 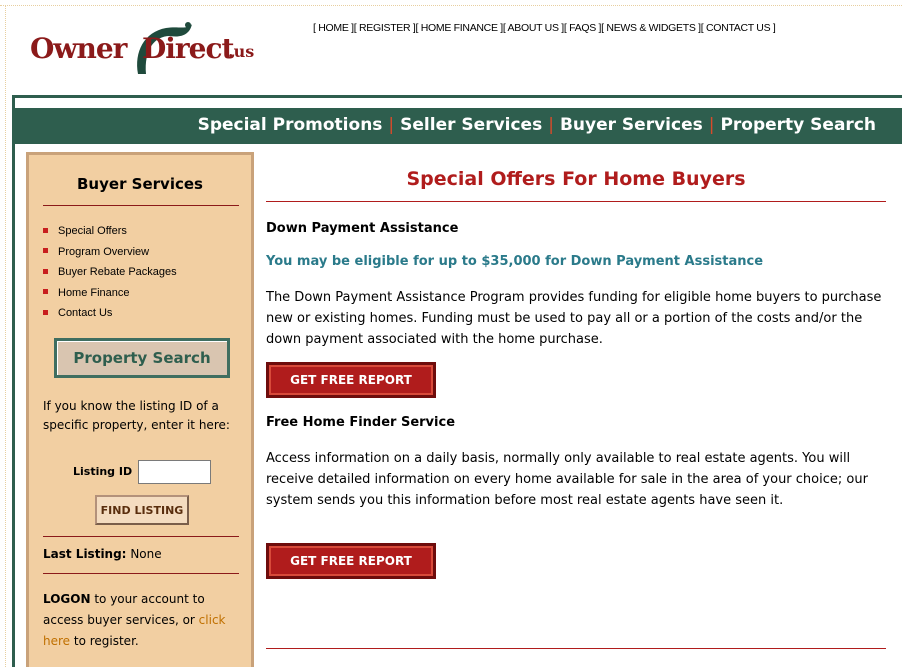 I want to click on toplink-contact-us: [ CONTACT US ], so click(x=738, y=28).